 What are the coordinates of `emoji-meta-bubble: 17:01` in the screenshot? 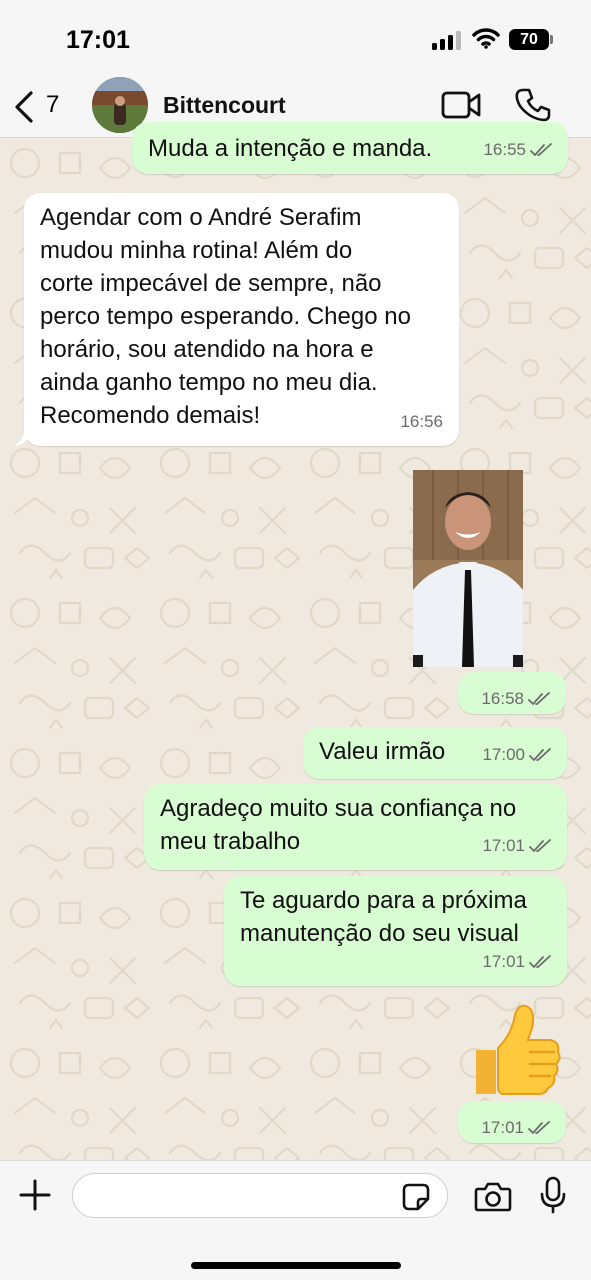 It's located at (512, 1122).